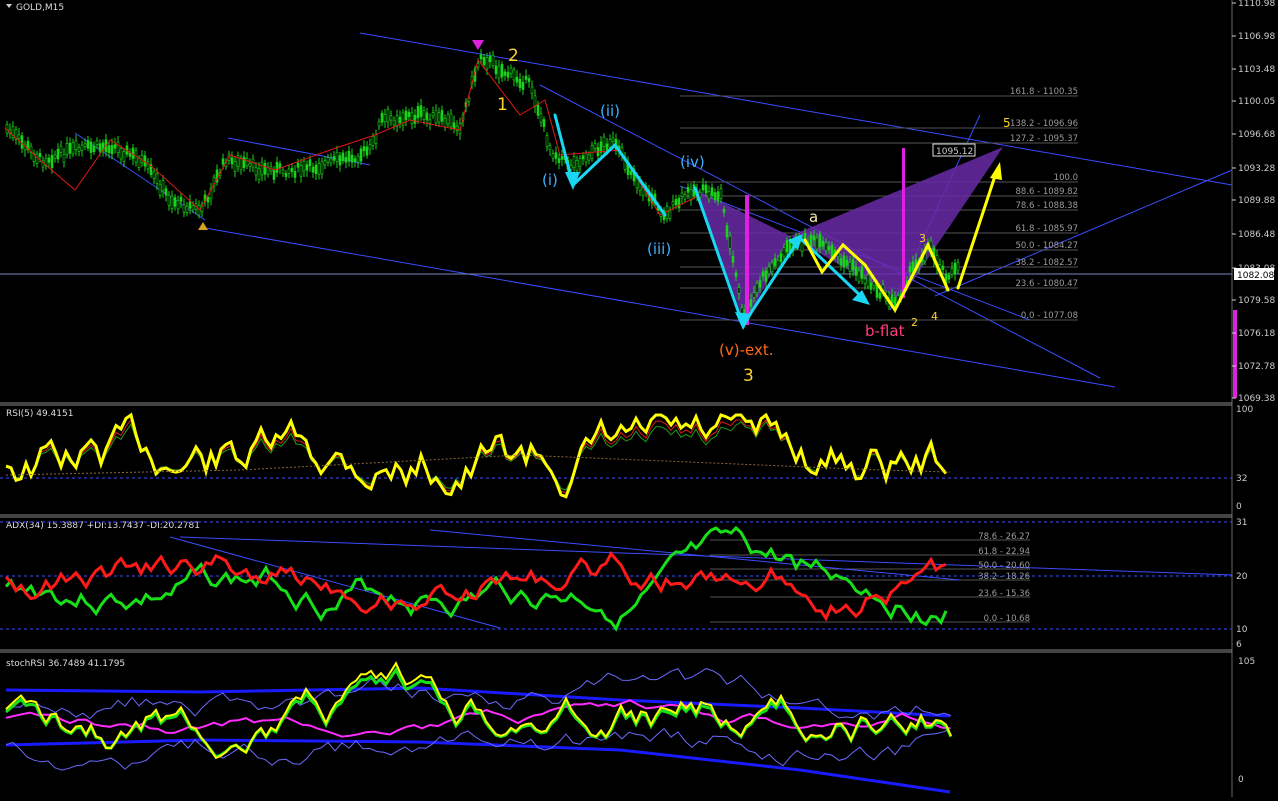  Describe the element at coordinates (1256, 4) in the screenshot. I see `price-tick: 1110.98` at that location.